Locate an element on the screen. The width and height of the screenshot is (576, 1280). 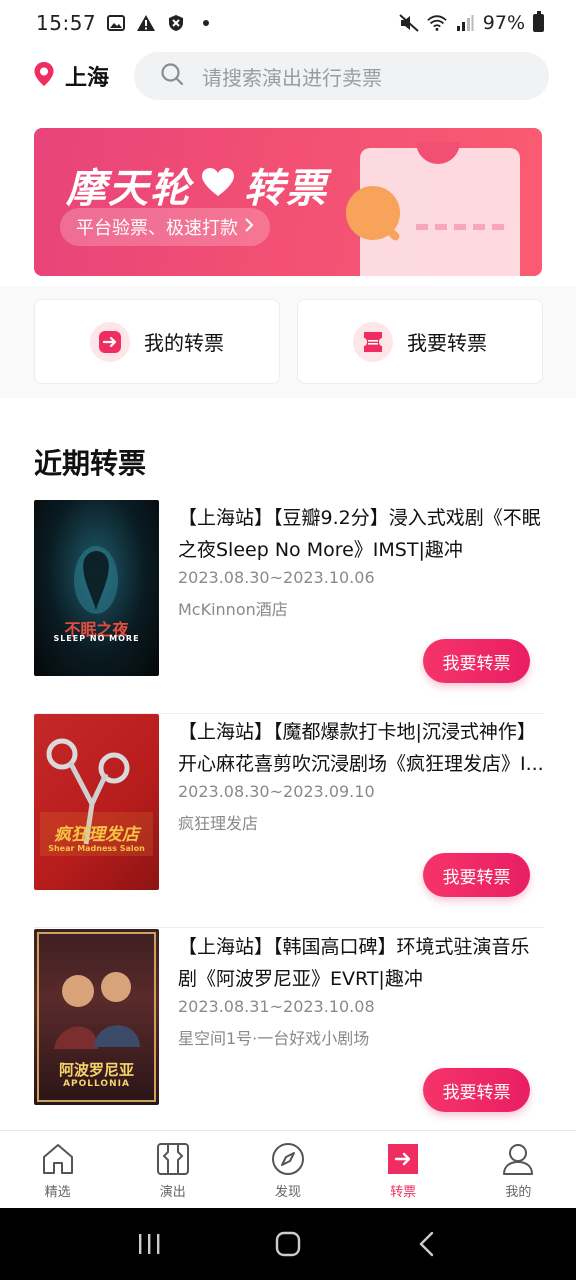
gallery-notification-icon is located at coordinates (116, 23).